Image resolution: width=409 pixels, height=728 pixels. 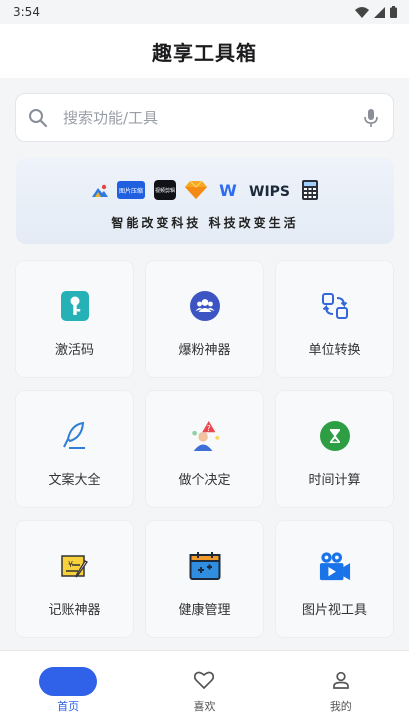 What do you see at coordinates (335, 306) in the screenshot?
I see `convert-icon` at bounding box center [335, 306].